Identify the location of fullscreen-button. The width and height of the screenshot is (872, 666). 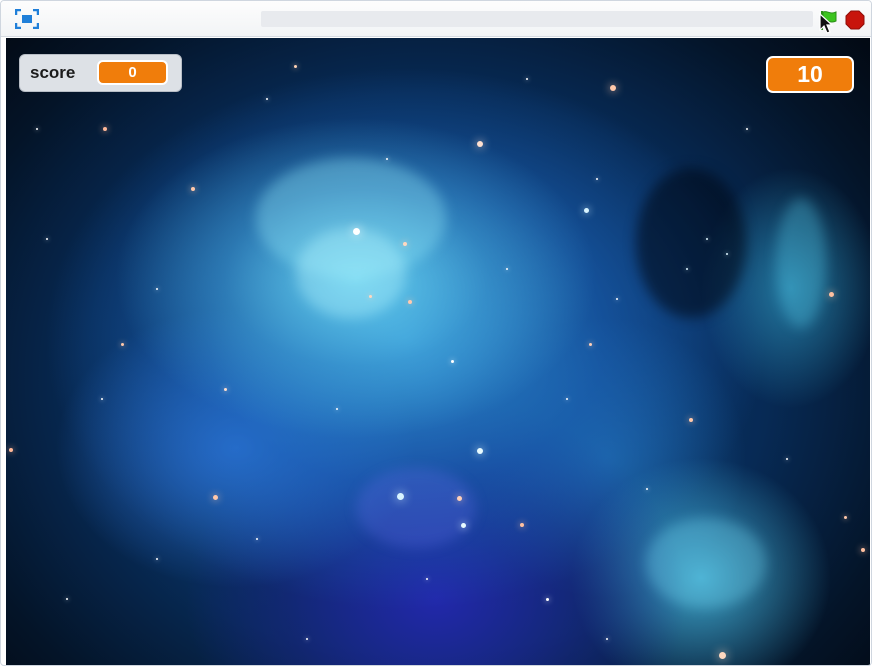
(27, 19).